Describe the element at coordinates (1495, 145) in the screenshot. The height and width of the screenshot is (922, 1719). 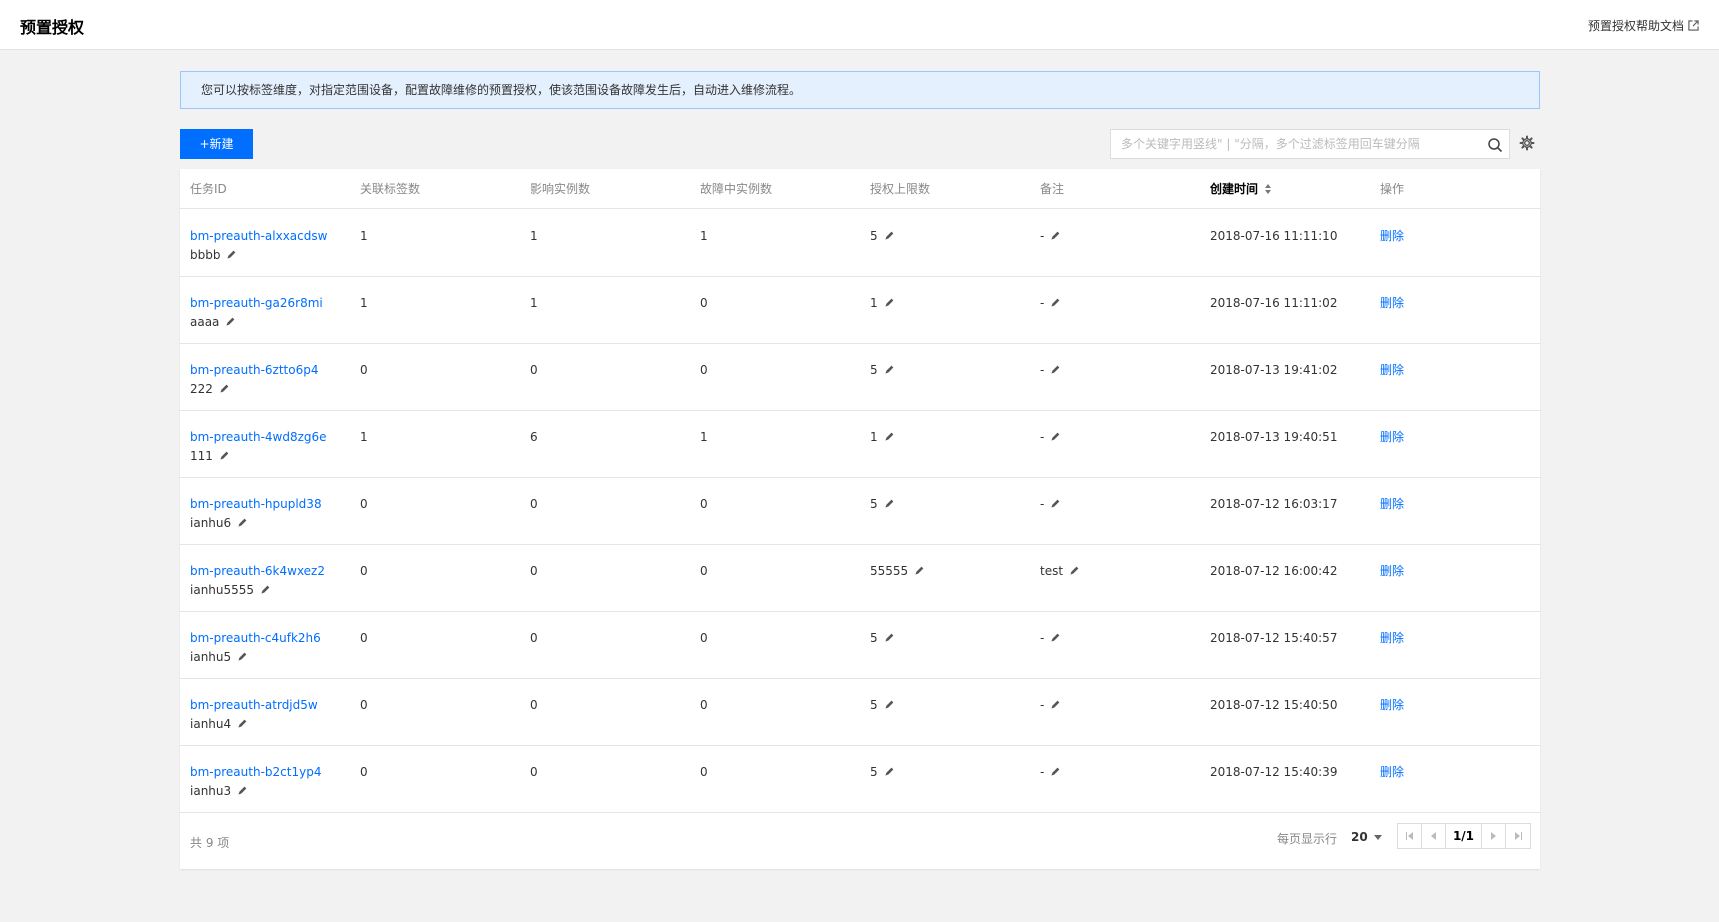
I see `search-icon` at that location.